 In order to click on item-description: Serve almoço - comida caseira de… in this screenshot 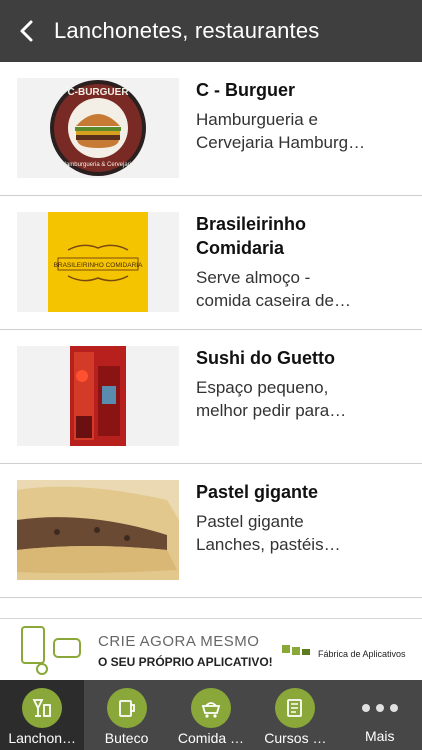, I will do `click(301, 289)`.